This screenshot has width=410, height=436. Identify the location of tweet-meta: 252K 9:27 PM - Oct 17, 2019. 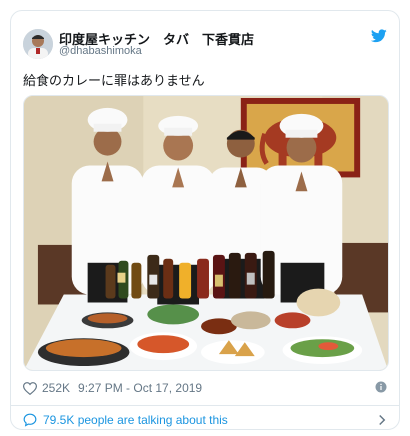
(112, 388).